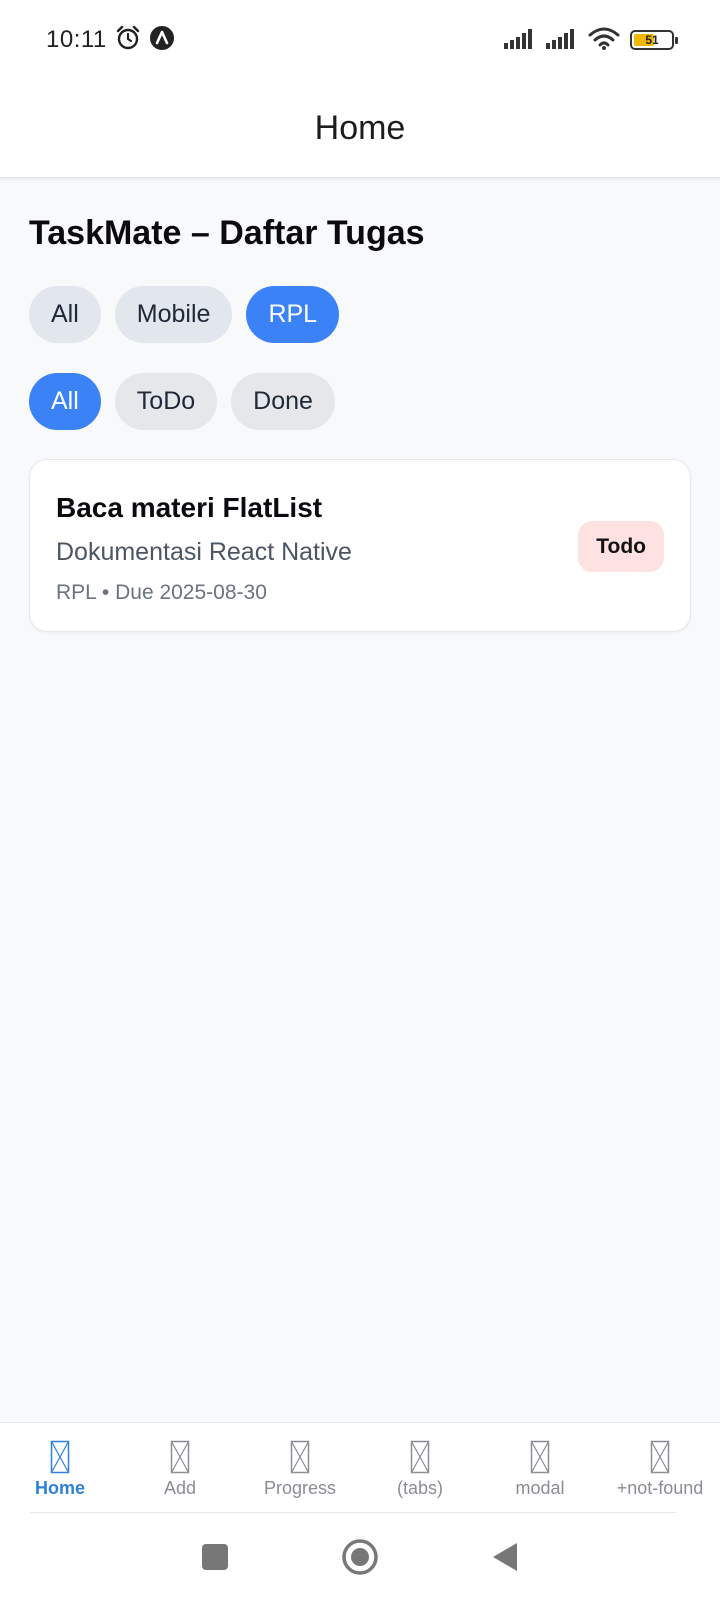  What do you see at coordinates (353, 1512) in the screenshot?
I see `divider` at bounding box center [353, 1512].